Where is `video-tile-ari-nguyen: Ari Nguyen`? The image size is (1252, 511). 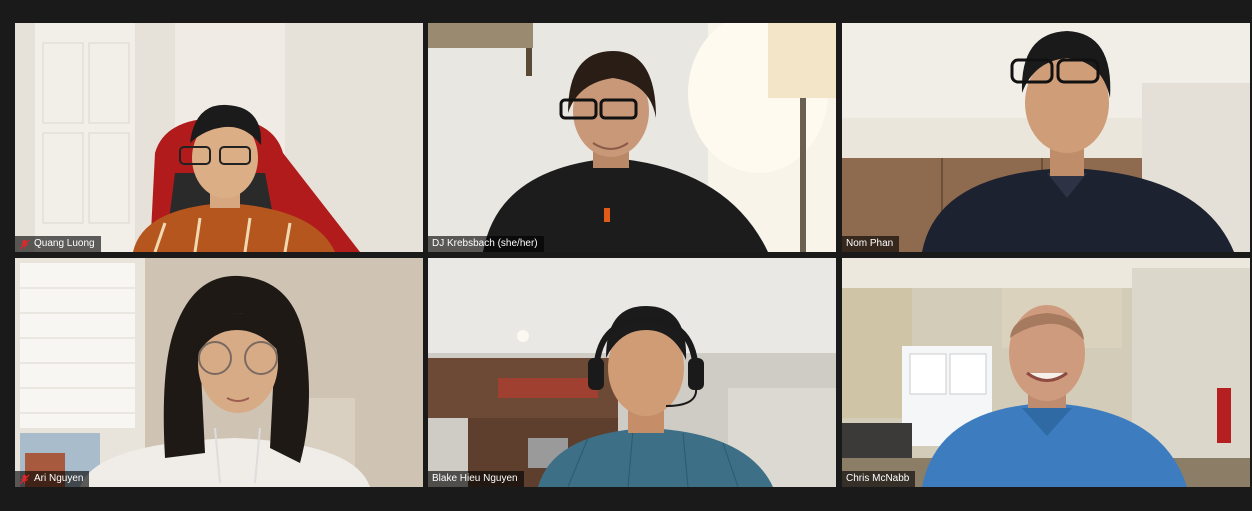
video-tile-ari-nguyen: Ari Nguyen is located at coordinates (219, 372).